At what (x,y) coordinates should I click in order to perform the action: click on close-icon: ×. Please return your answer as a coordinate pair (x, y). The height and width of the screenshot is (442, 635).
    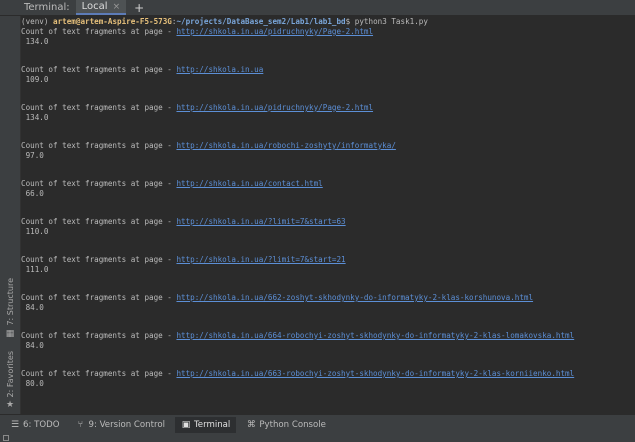
    Looking at the image, I should click on (117, 7).